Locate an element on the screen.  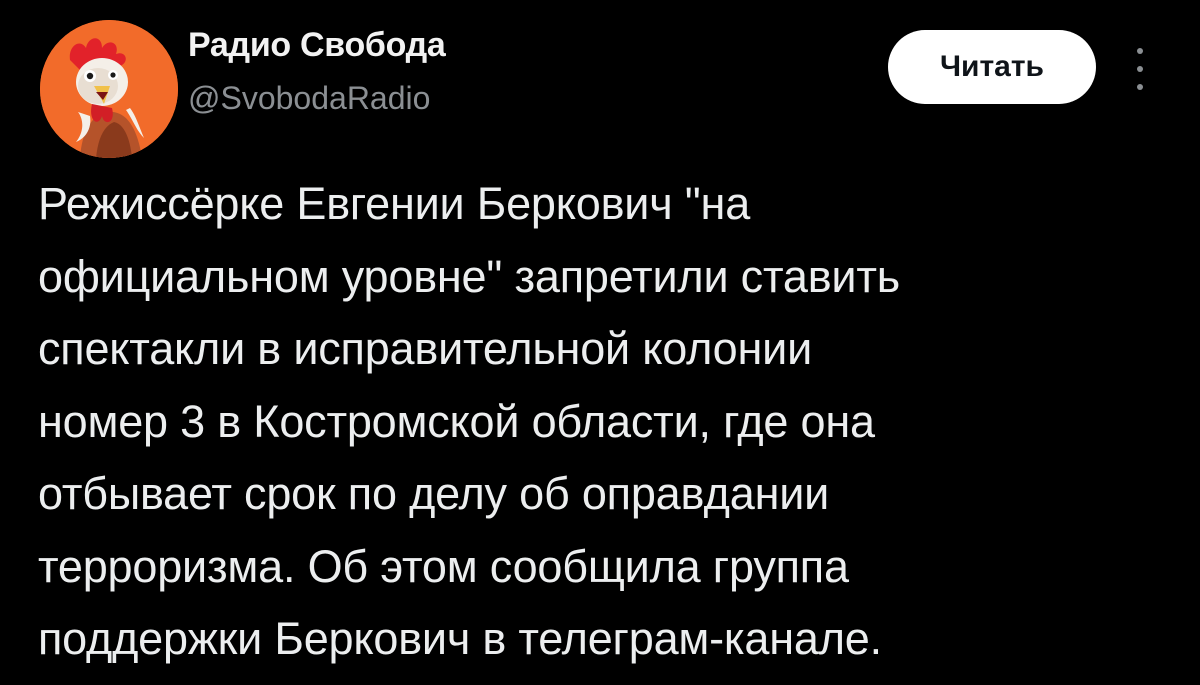
follow-button: Читать is located at coordinates (992, 67).